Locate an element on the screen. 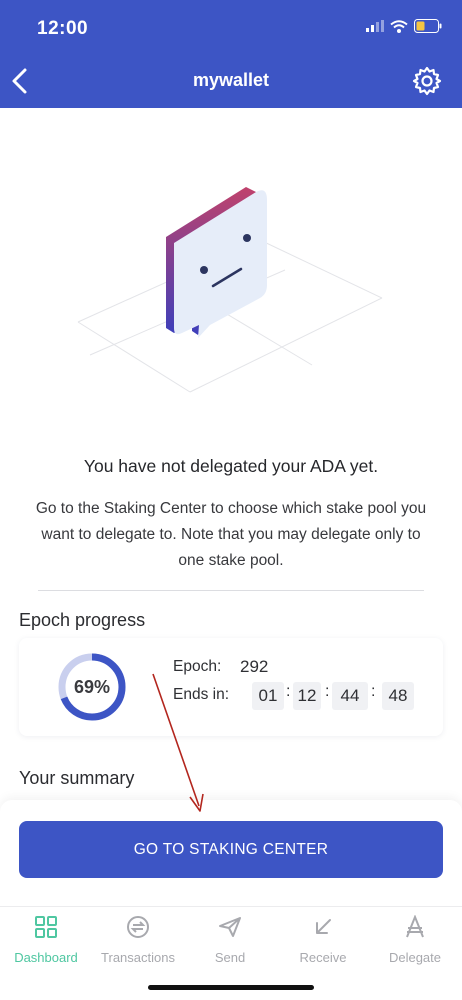  battery-icon is located at coordinates (428, 26).